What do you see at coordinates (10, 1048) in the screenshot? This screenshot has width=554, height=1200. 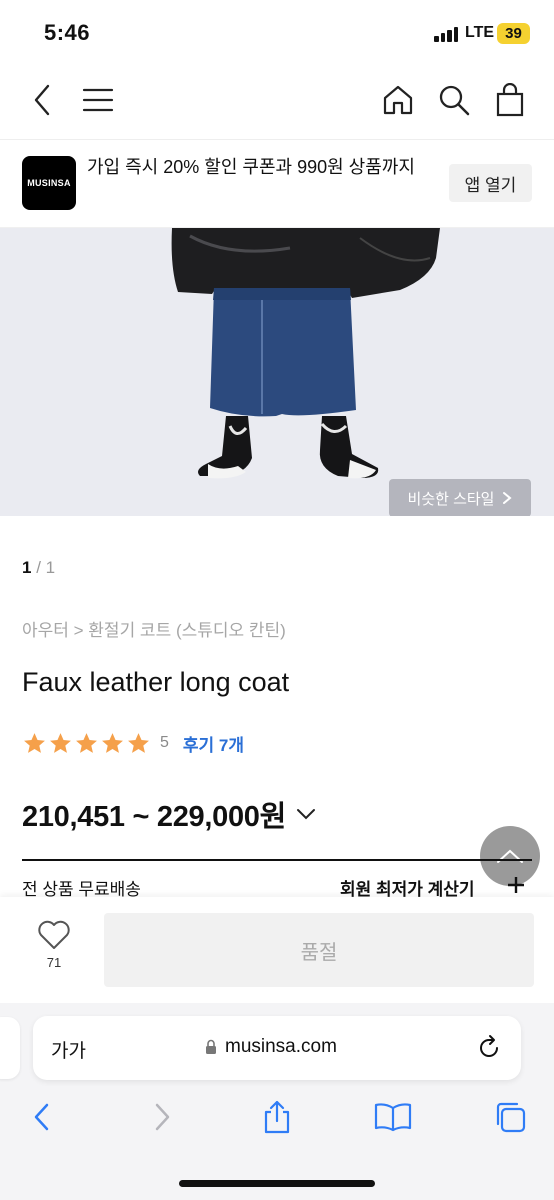 I see `previous-tab-preview` at bounding box center [10, 1048].